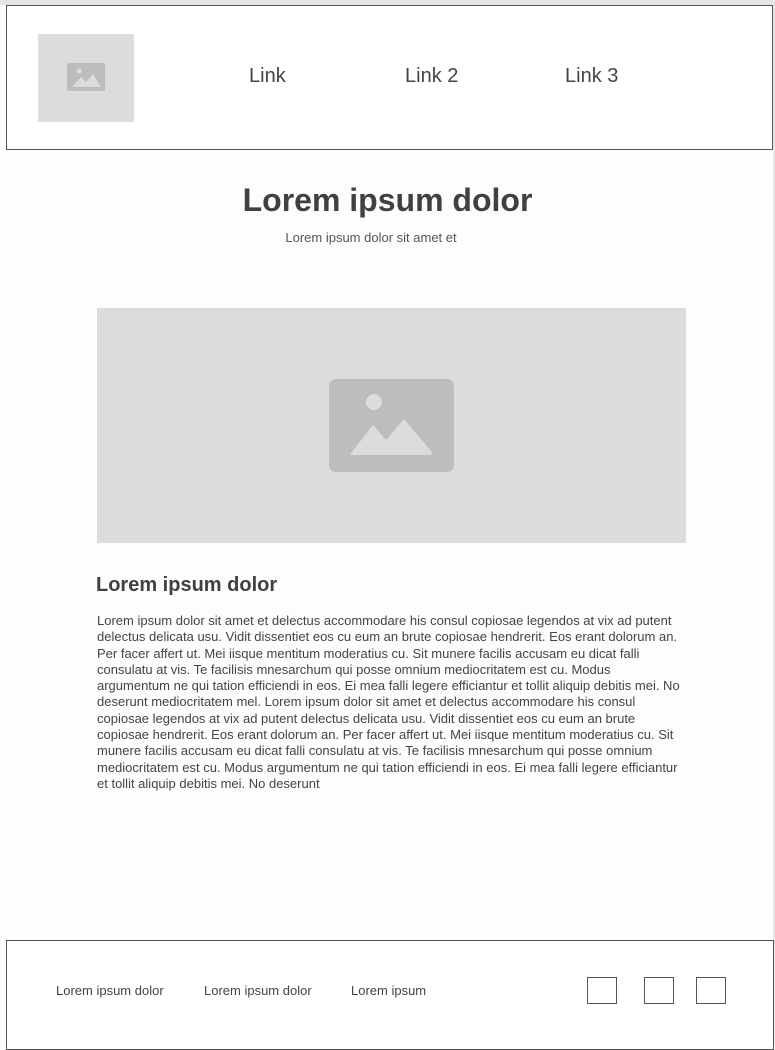 This screenshot has width=775, height=1050. Describe the element at coordinates (389, 77) in the screenshot. I see `site-header: Link Link 2 Link 3` at that location.